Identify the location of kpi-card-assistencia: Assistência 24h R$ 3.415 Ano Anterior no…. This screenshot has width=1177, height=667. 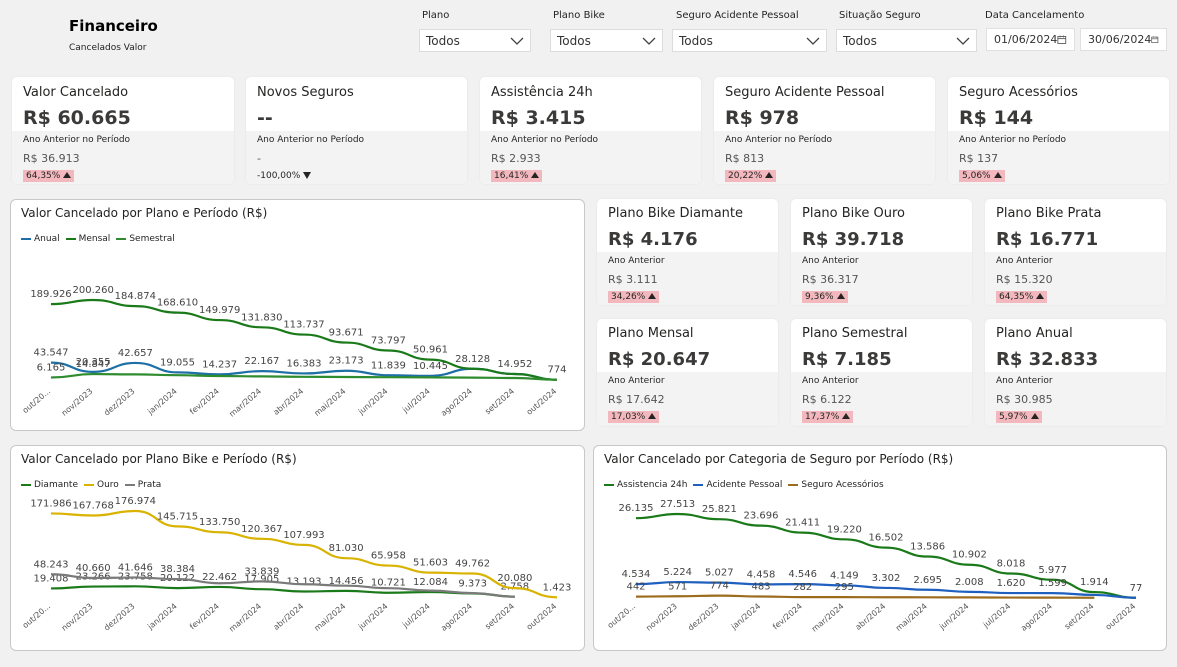
(590, 130).